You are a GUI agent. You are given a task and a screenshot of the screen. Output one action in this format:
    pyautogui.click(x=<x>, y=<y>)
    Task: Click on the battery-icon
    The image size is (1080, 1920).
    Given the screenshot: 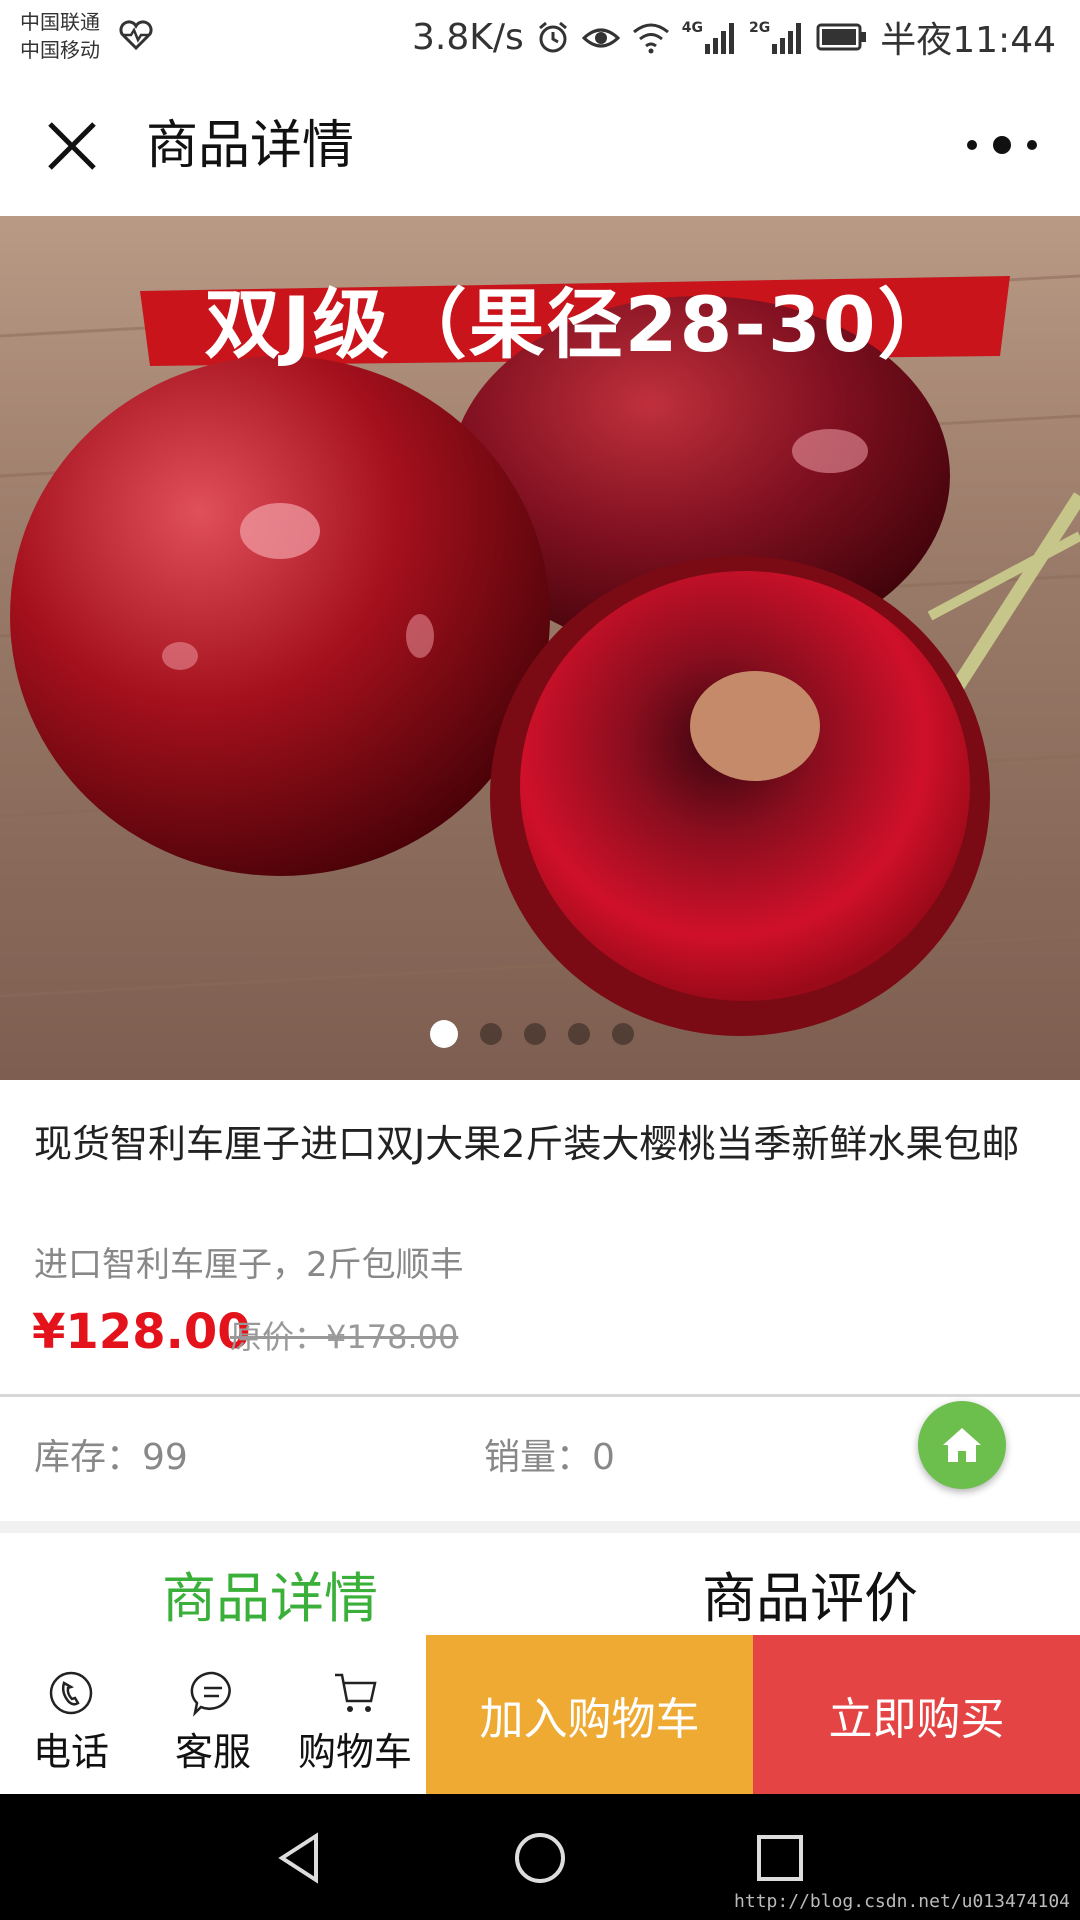 What is the action you would take?
    pyautogui.click(x=841, y=37)
    